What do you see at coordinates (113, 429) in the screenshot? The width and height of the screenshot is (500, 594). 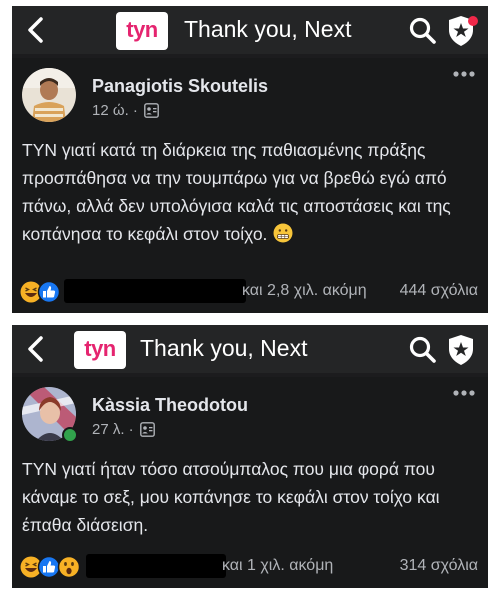 I see `post-time: 27 λ. ·` at bounding box center [113, 429].